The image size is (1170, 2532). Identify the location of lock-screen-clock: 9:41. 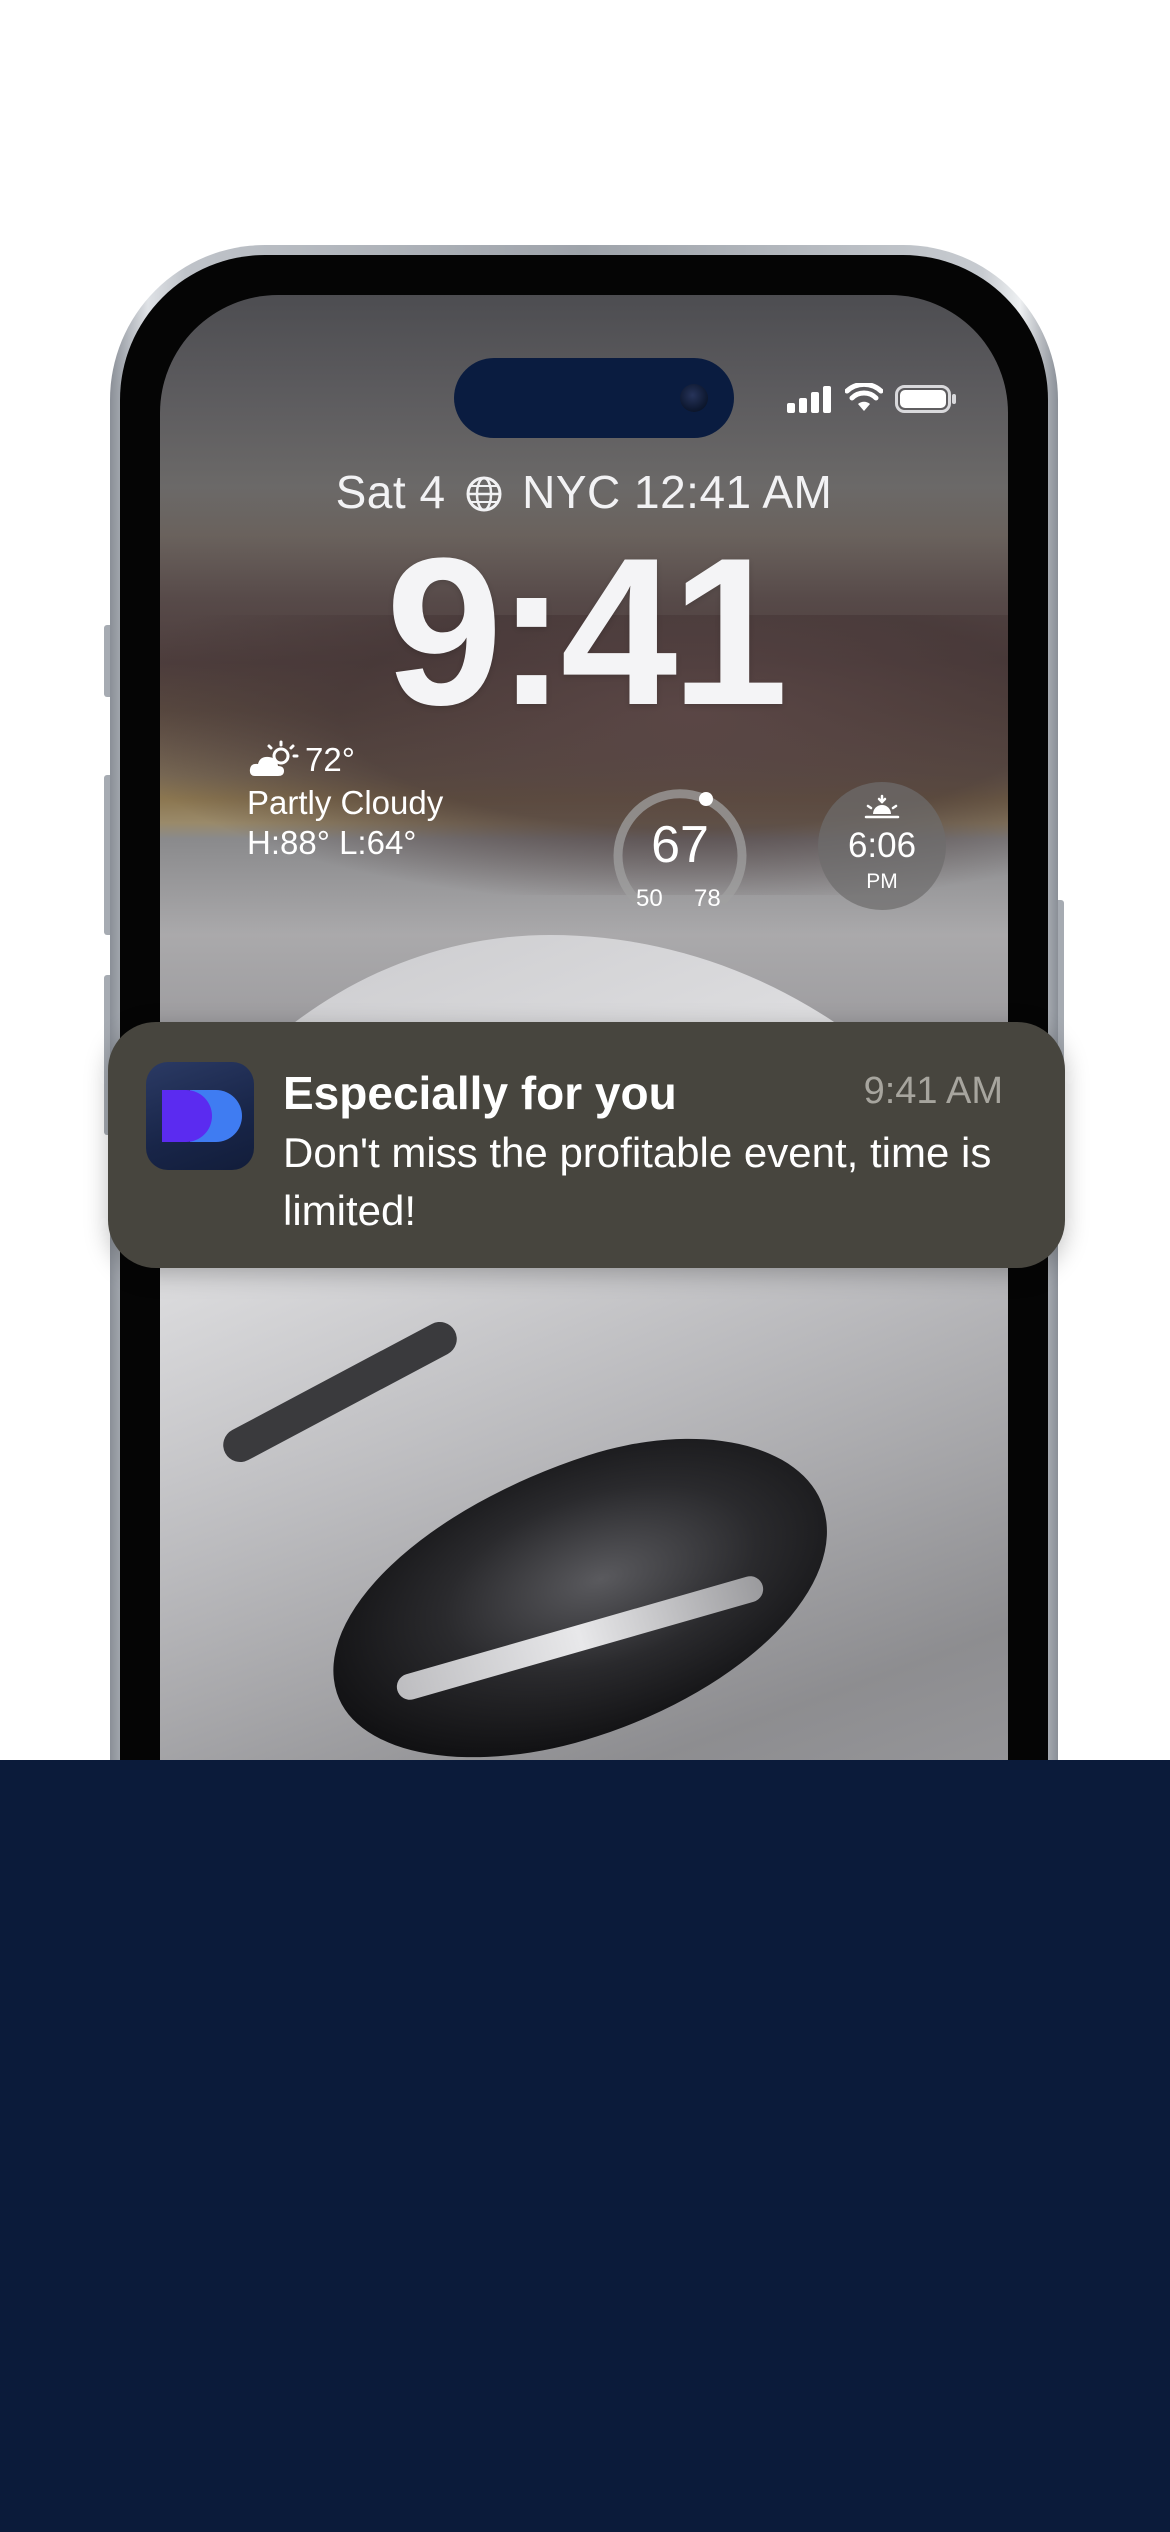
(586, 631).